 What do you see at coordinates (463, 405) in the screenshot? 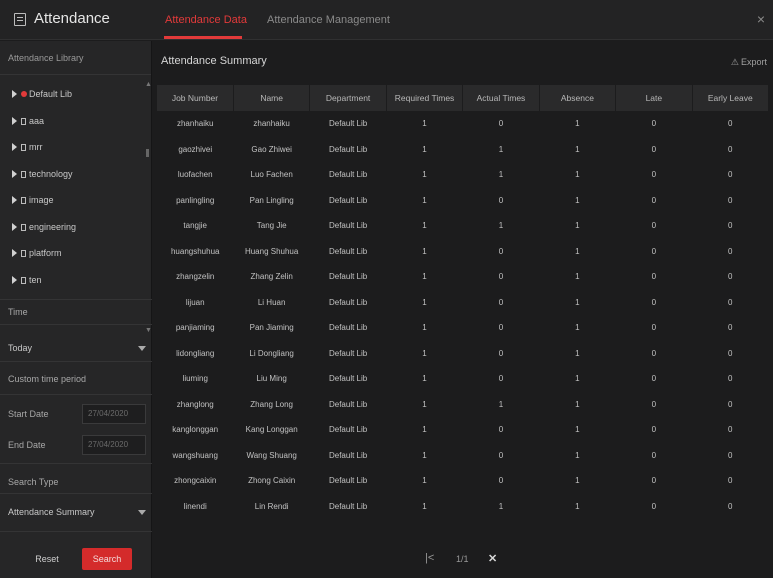
I see `table-row: zhanglong Zhang Long Default Lib 1 1 1 0 0` at bounding box center [463, 405].